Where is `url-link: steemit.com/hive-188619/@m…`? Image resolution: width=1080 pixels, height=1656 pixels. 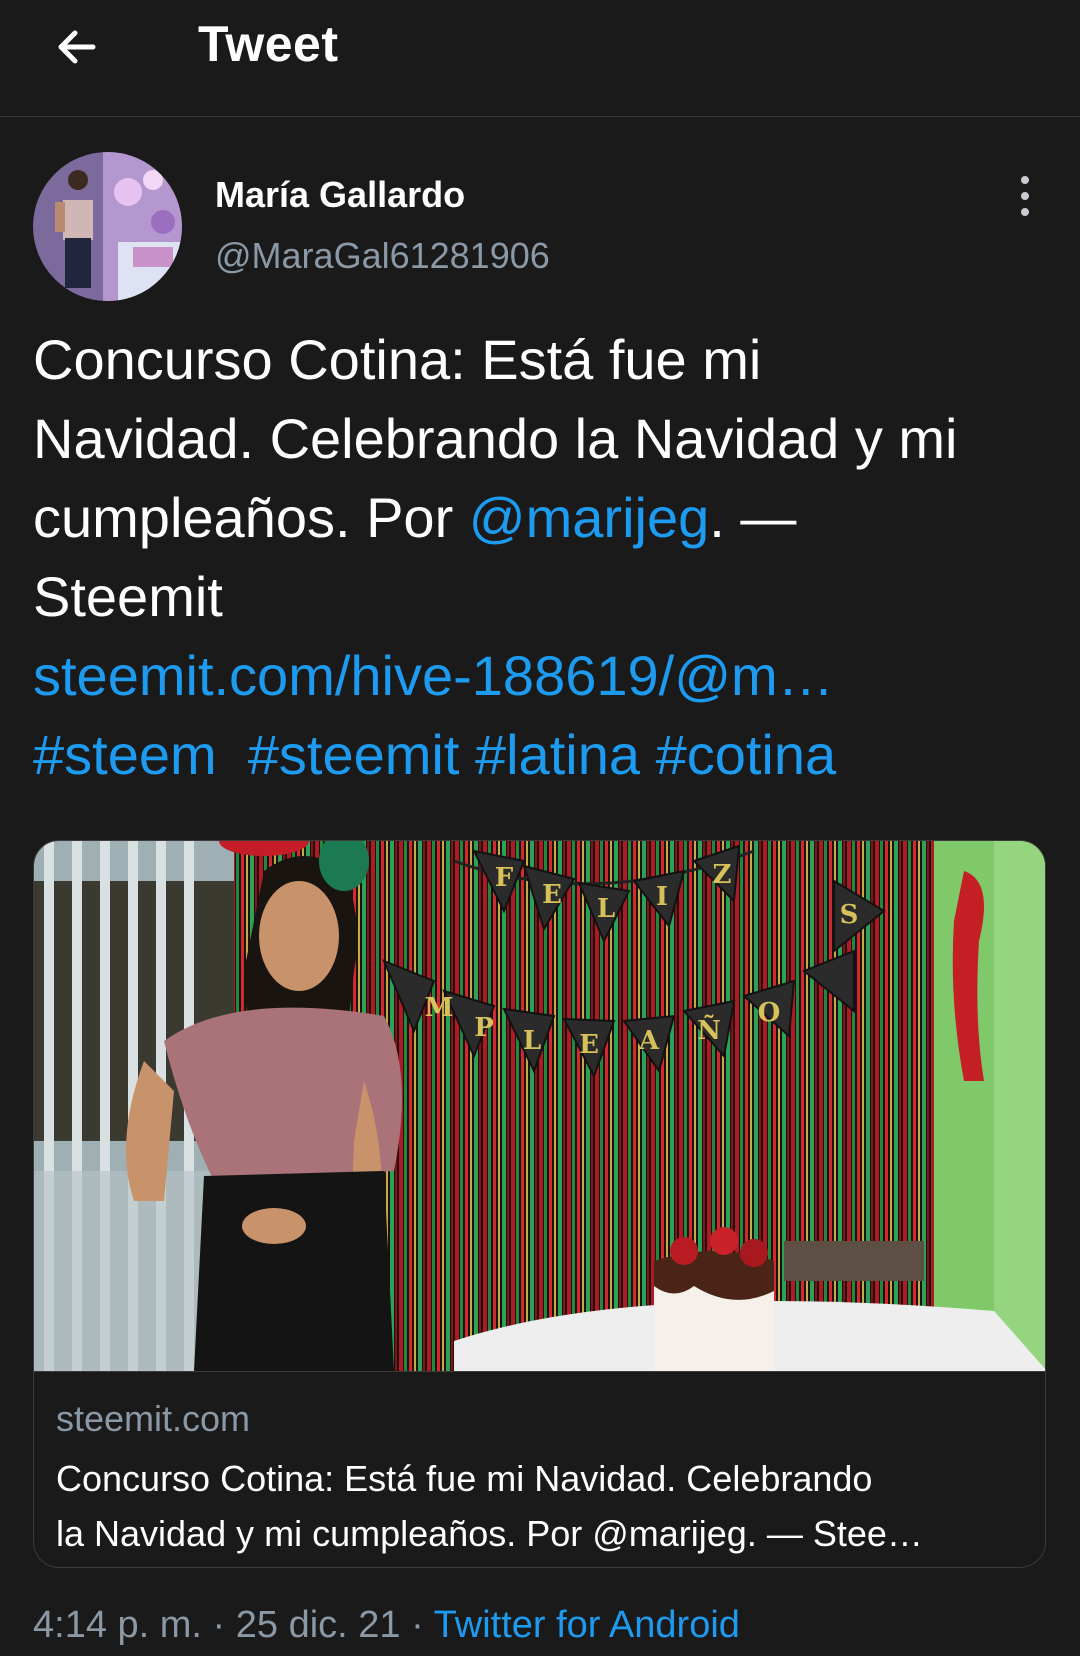
url-link: steemit.com/hive-188619/@m… is located at coordinates (543, 675).